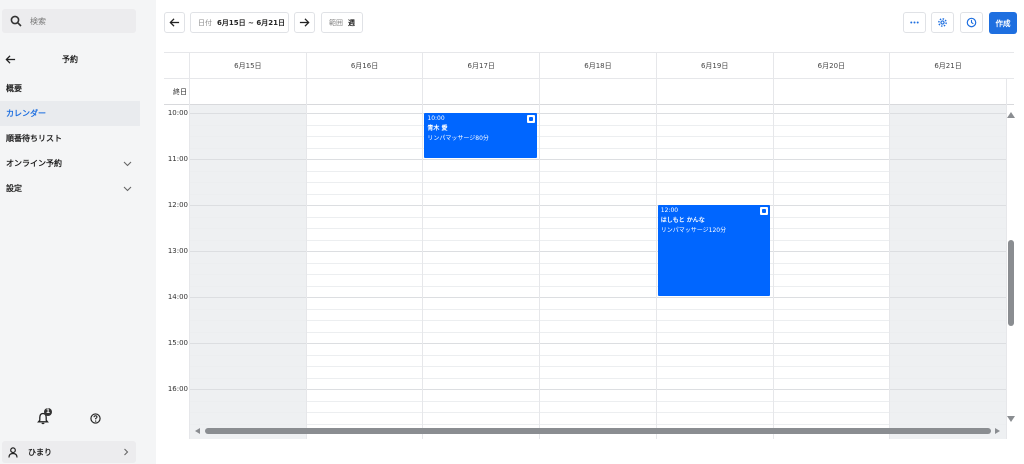 The height and width of the screenshot is (464, 1024). I want to click on event-service: リンパマッサージ120分, so click(693, 230).